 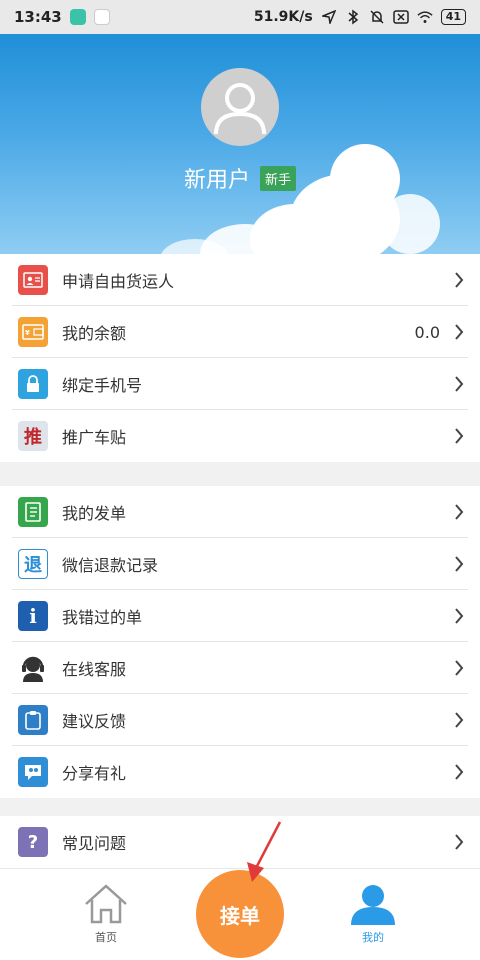 I want to click on level-badge: 新手, so click(x=278, y=178).